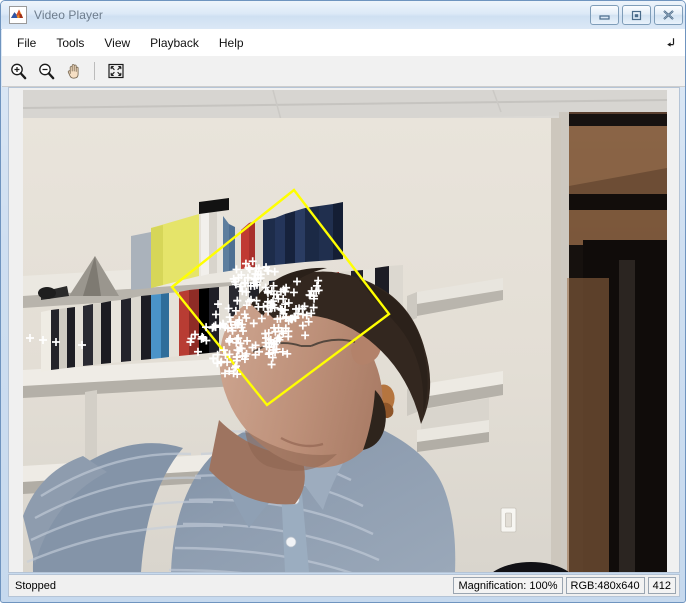  What do you see at coordinates (35, 585) in the screenshot?
I see `status-state: Stopped` at bounding box center [35, 585].